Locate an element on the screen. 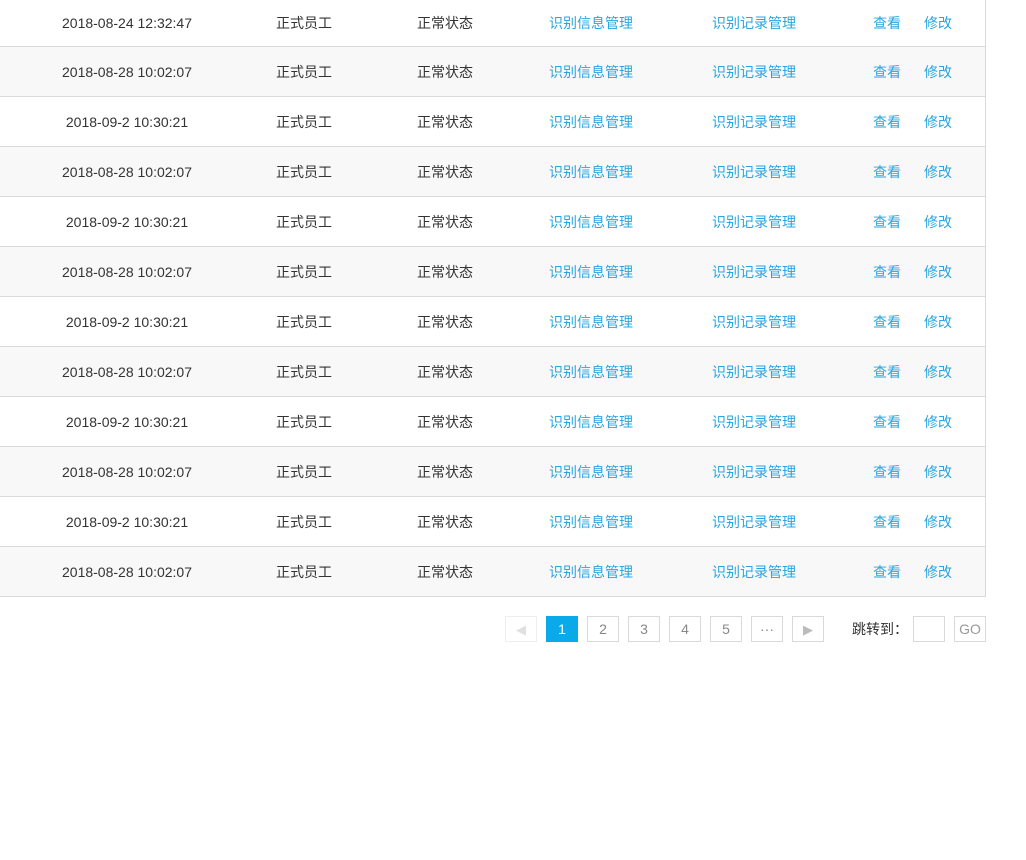 This screenshot has width=1026, height=860. ellipsis-button: ··· is located at coordinates (767, 629).